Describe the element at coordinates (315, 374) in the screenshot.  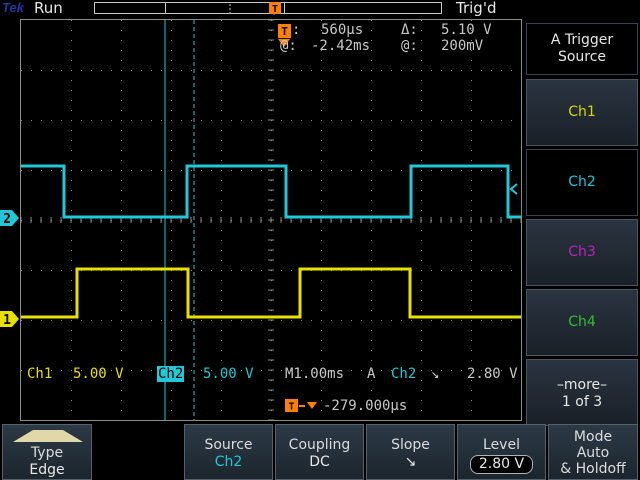
I see `horizontal-scale: M1.00ms` at that location.